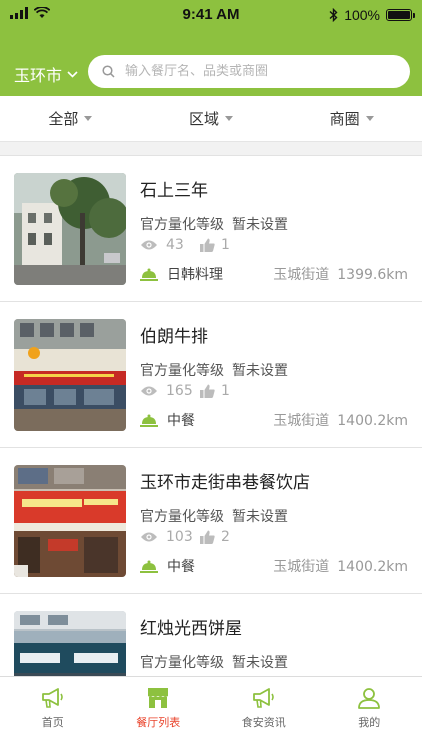 The width and height of the screenshot is (422, 750). Describe the element at coordinates (344, 119) in the screenshot. I see `filter-label: 商圈` at that location.